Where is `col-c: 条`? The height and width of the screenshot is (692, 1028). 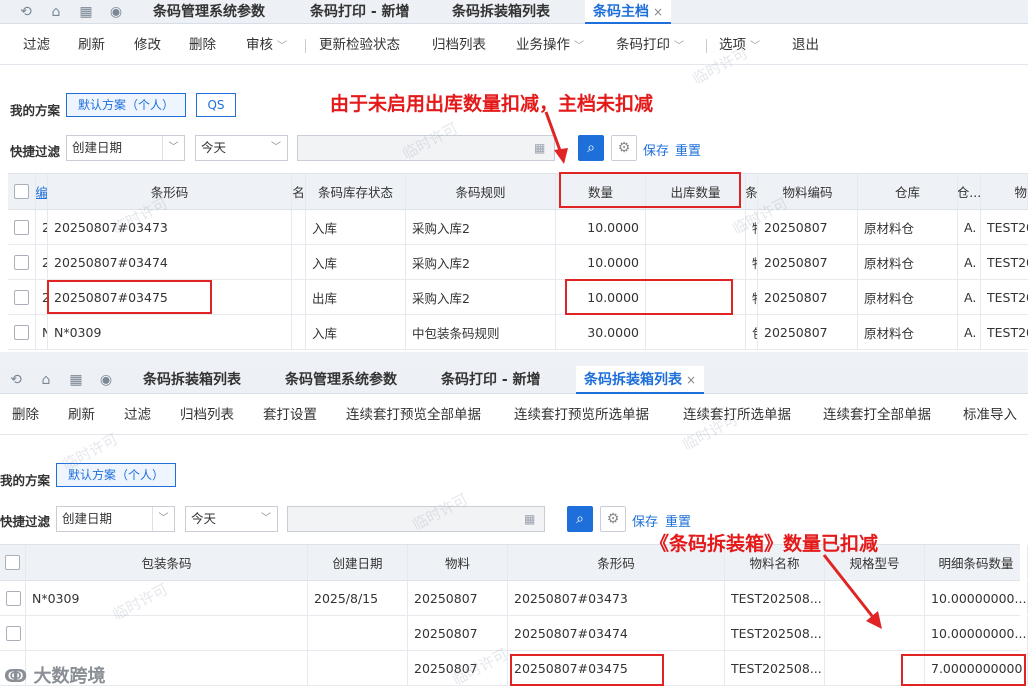 col-c: 条 is located at coordinates (752, 191).